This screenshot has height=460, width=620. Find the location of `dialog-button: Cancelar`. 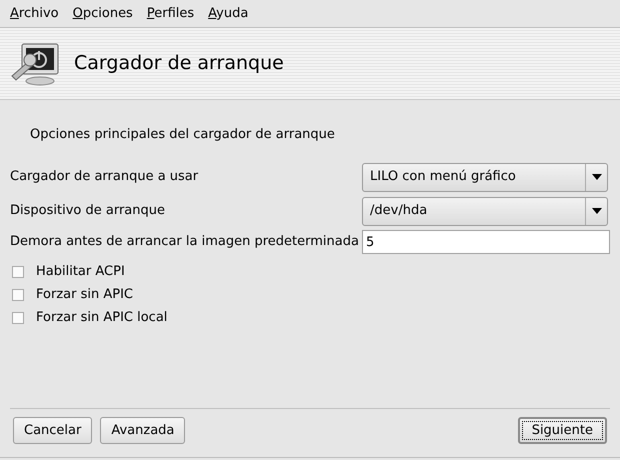

dialog-button: Cancelar is located at coordinates (52, 430).